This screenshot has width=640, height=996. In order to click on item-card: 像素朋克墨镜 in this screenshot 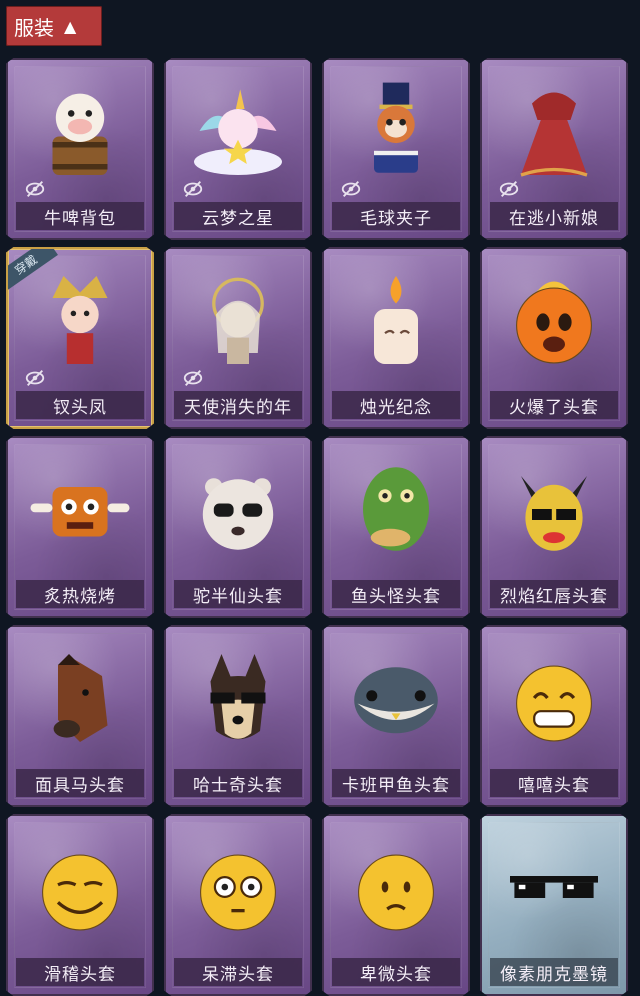, I will do `click(554, 905)`.